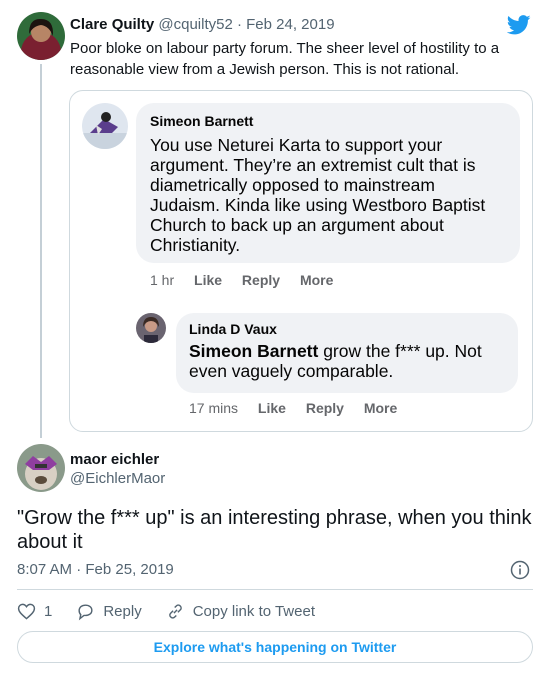  What do you see at coordinates (275, 589) in the screenshot?
I see `divider` at bounding box center [275, 589].